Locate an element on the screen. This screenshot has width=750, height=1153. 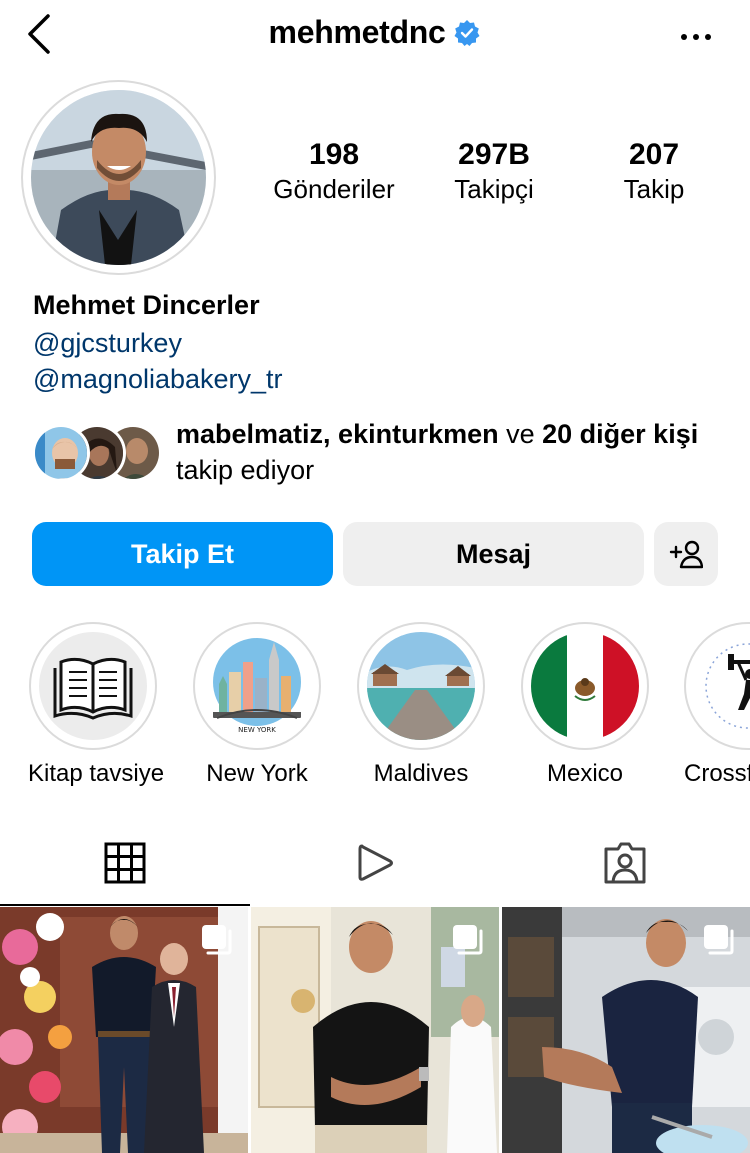
crossfit-lifter-icon is located at coordinates (722, 686).